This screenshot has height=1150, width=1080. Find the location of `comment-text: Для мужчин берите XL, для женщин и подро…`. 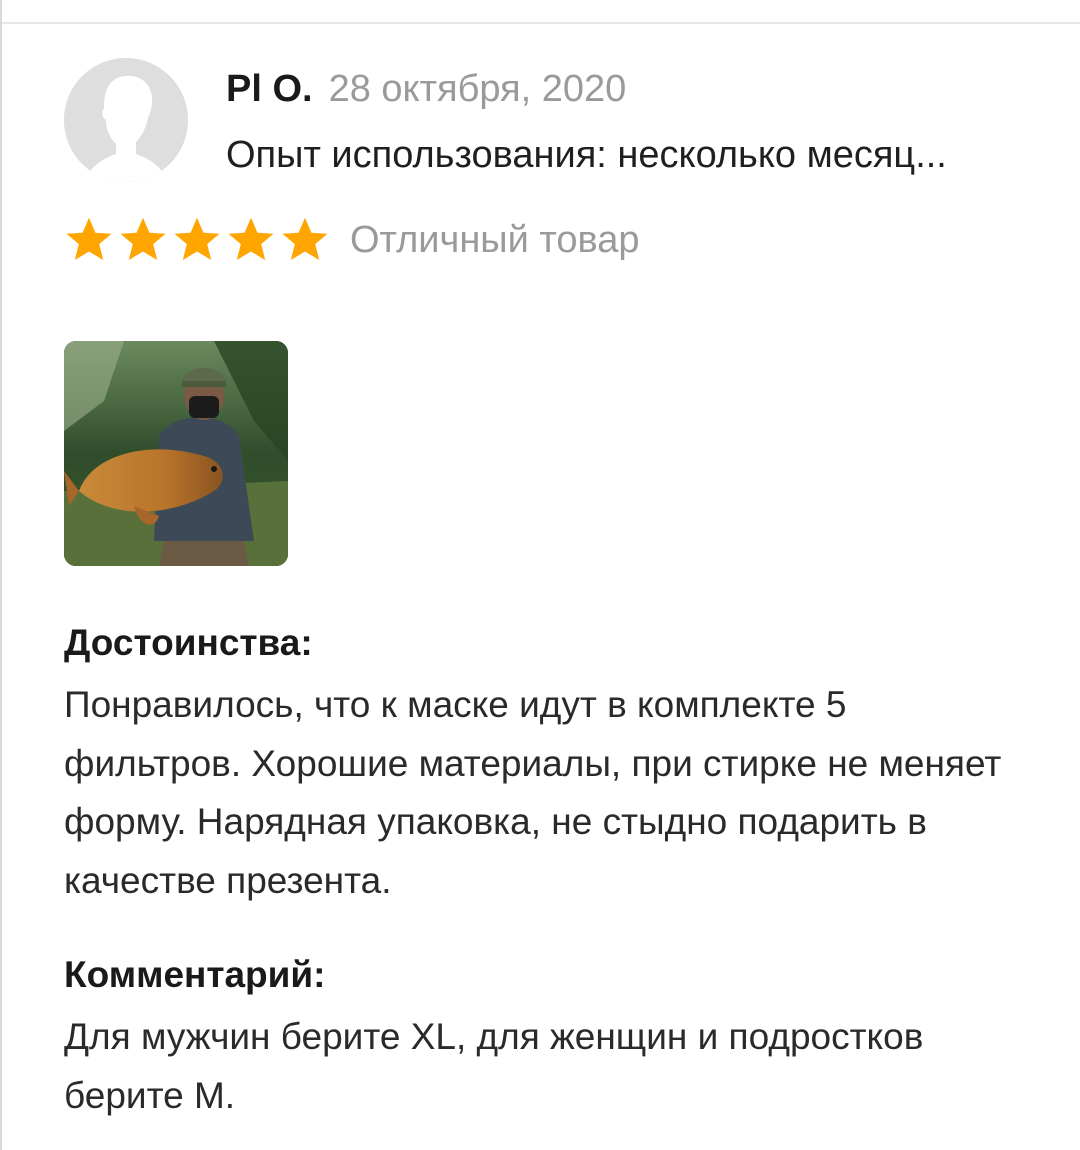

comment-text: Для мужчин берите XL, для женщин и подро… is located at coordinates (494, 1066).